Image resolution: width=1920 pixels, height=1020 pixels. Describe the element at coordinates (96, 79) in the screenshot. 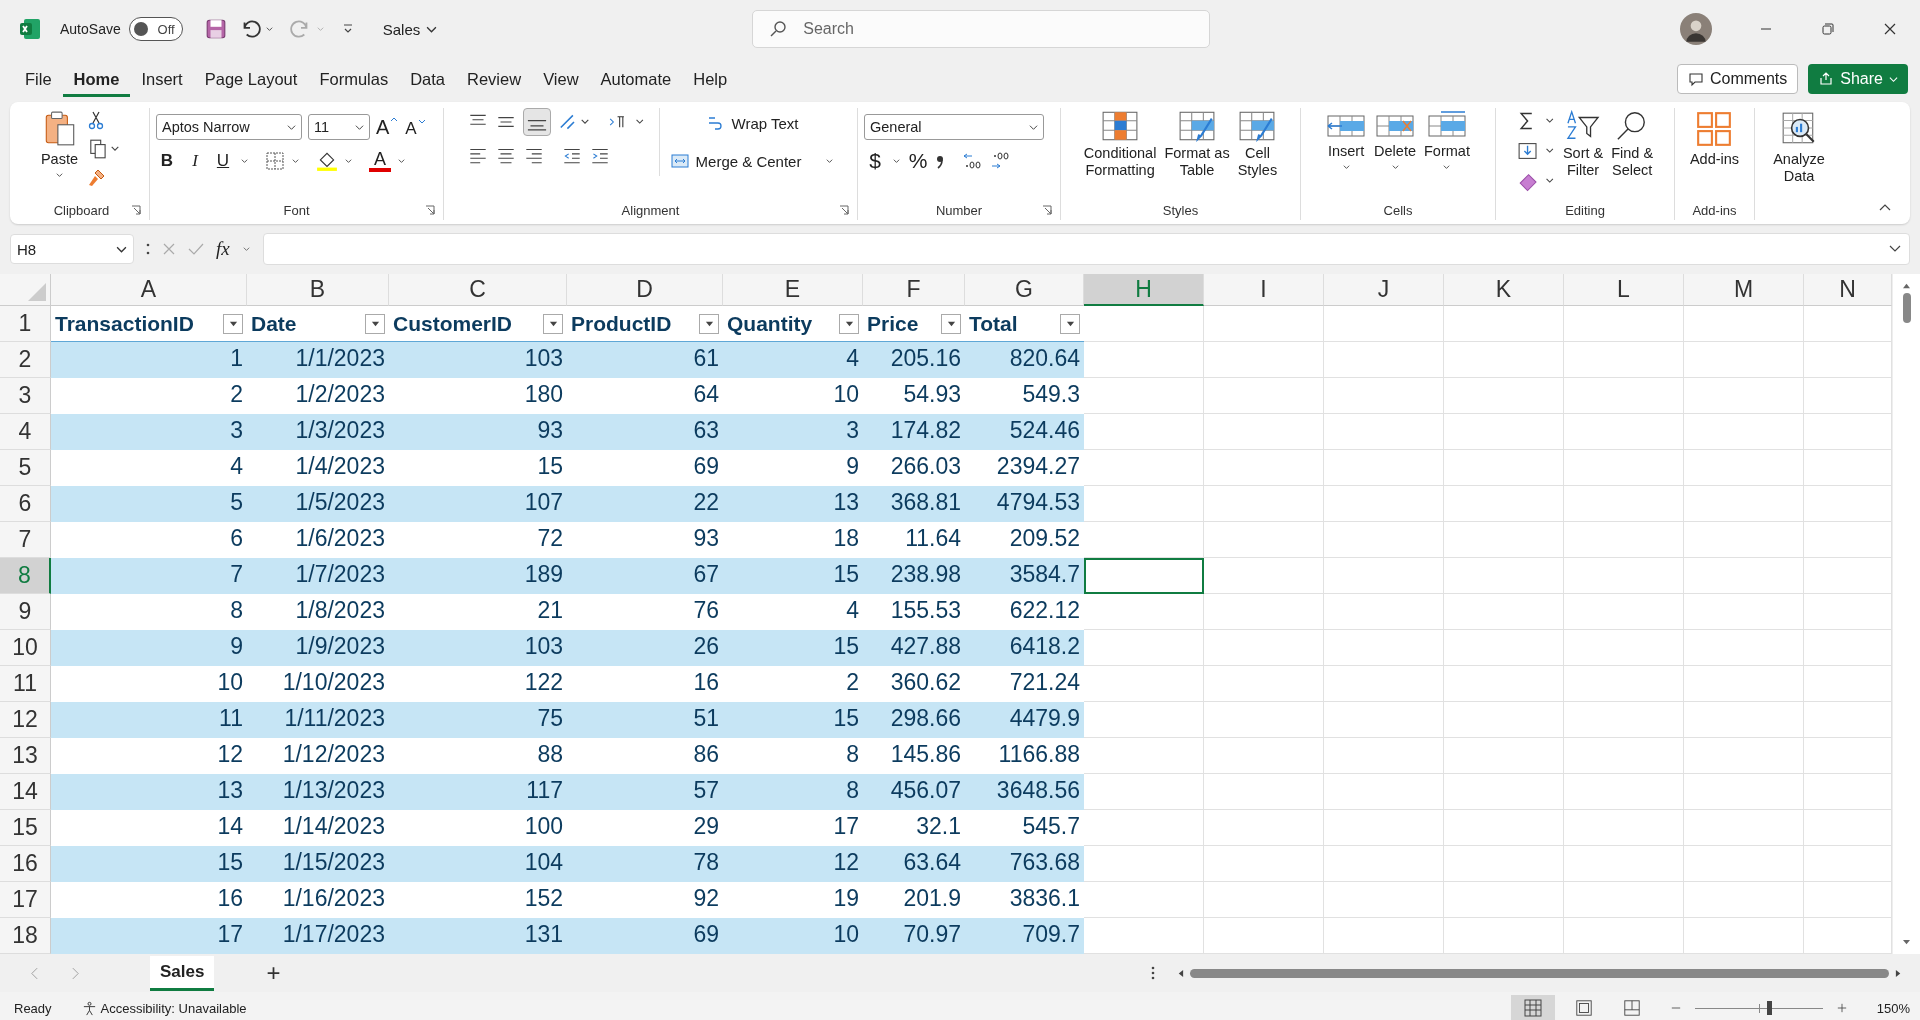

I see `menu-tab: Home` at that location.